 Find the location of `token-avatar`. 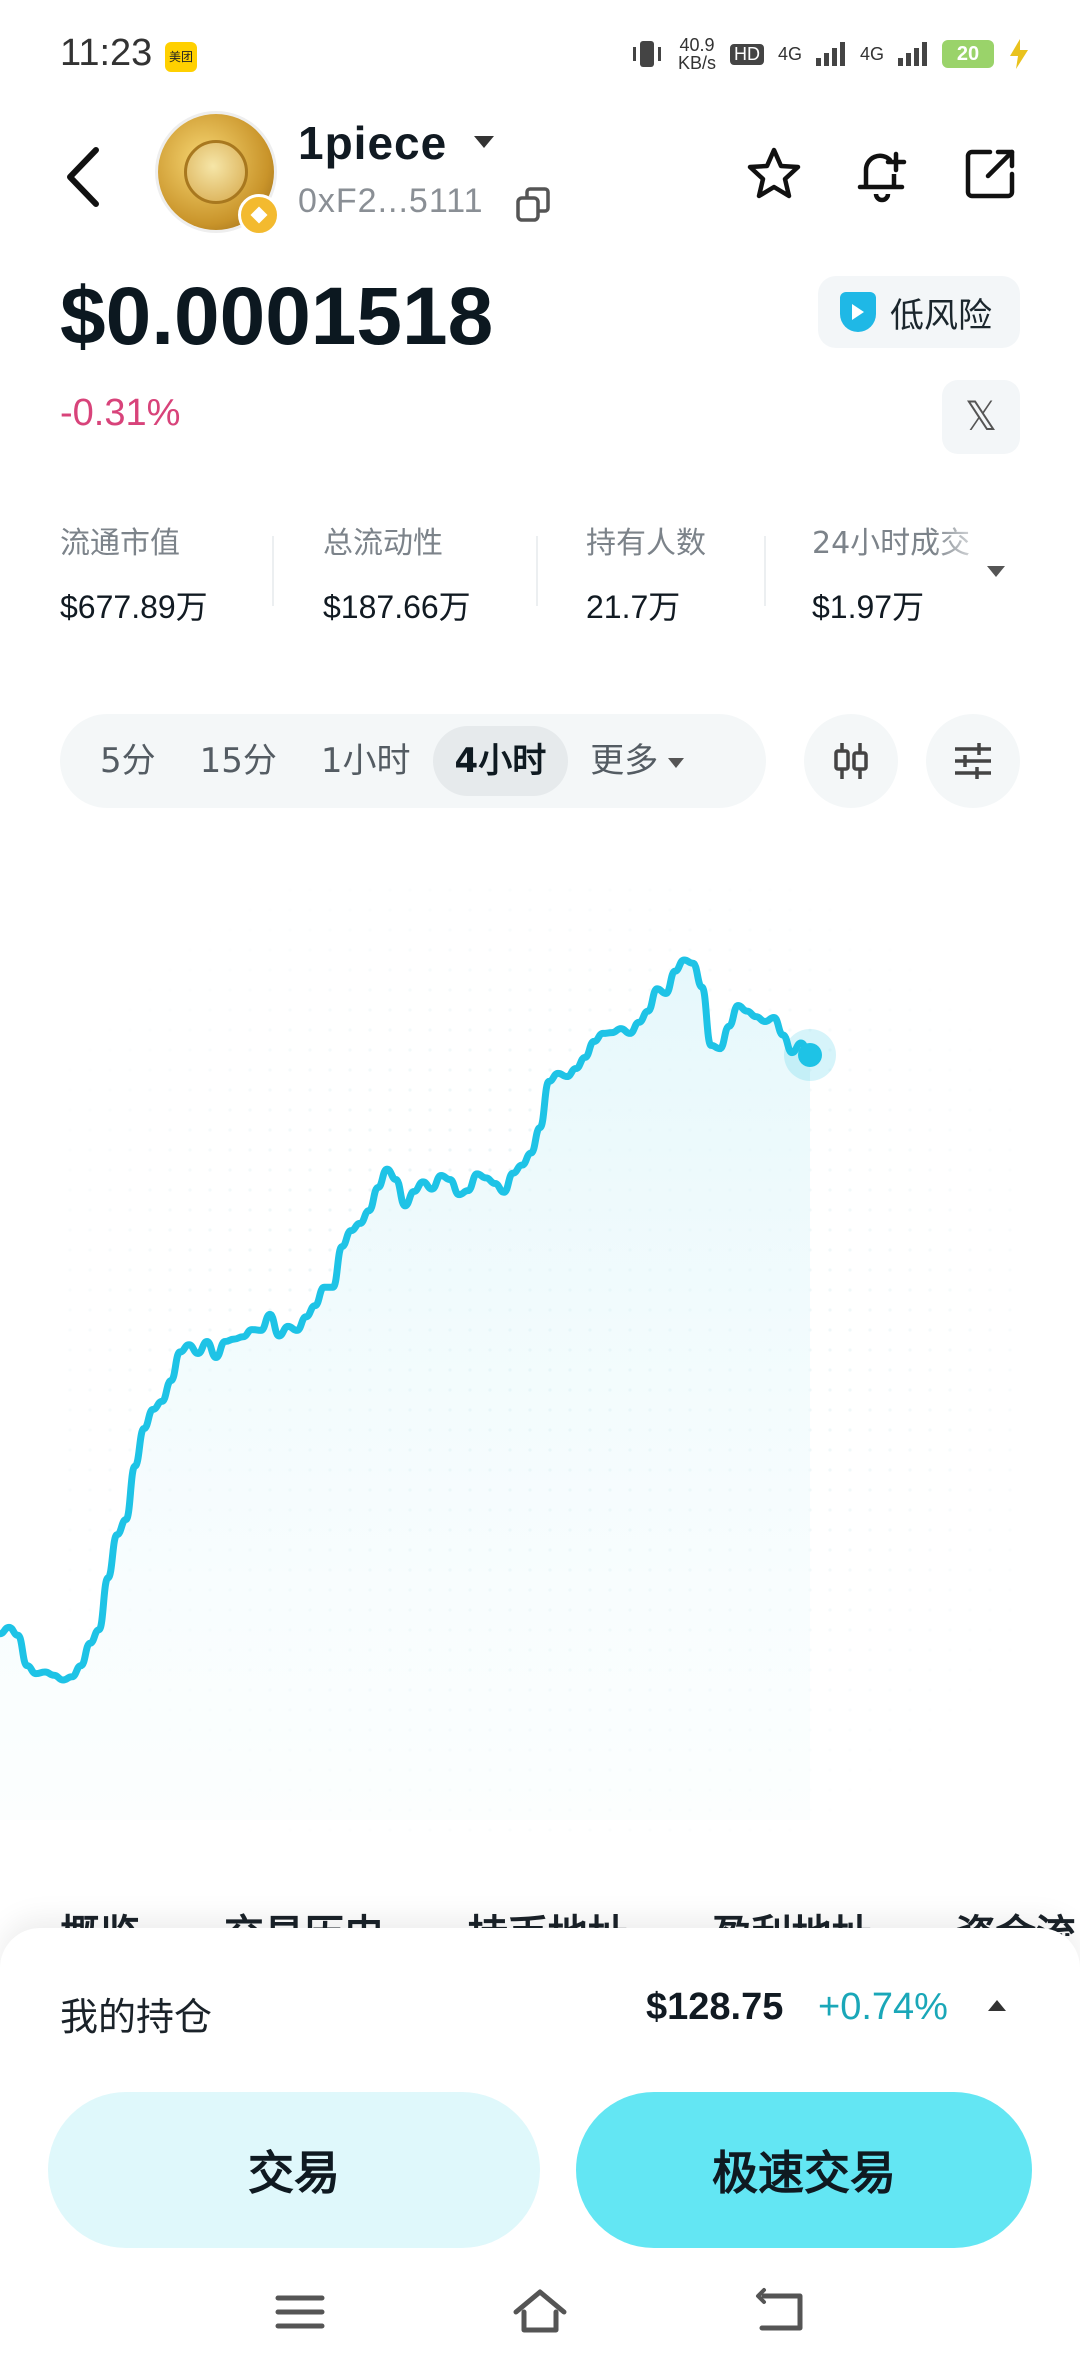

token-avatar is located at coordinates (219, 175).